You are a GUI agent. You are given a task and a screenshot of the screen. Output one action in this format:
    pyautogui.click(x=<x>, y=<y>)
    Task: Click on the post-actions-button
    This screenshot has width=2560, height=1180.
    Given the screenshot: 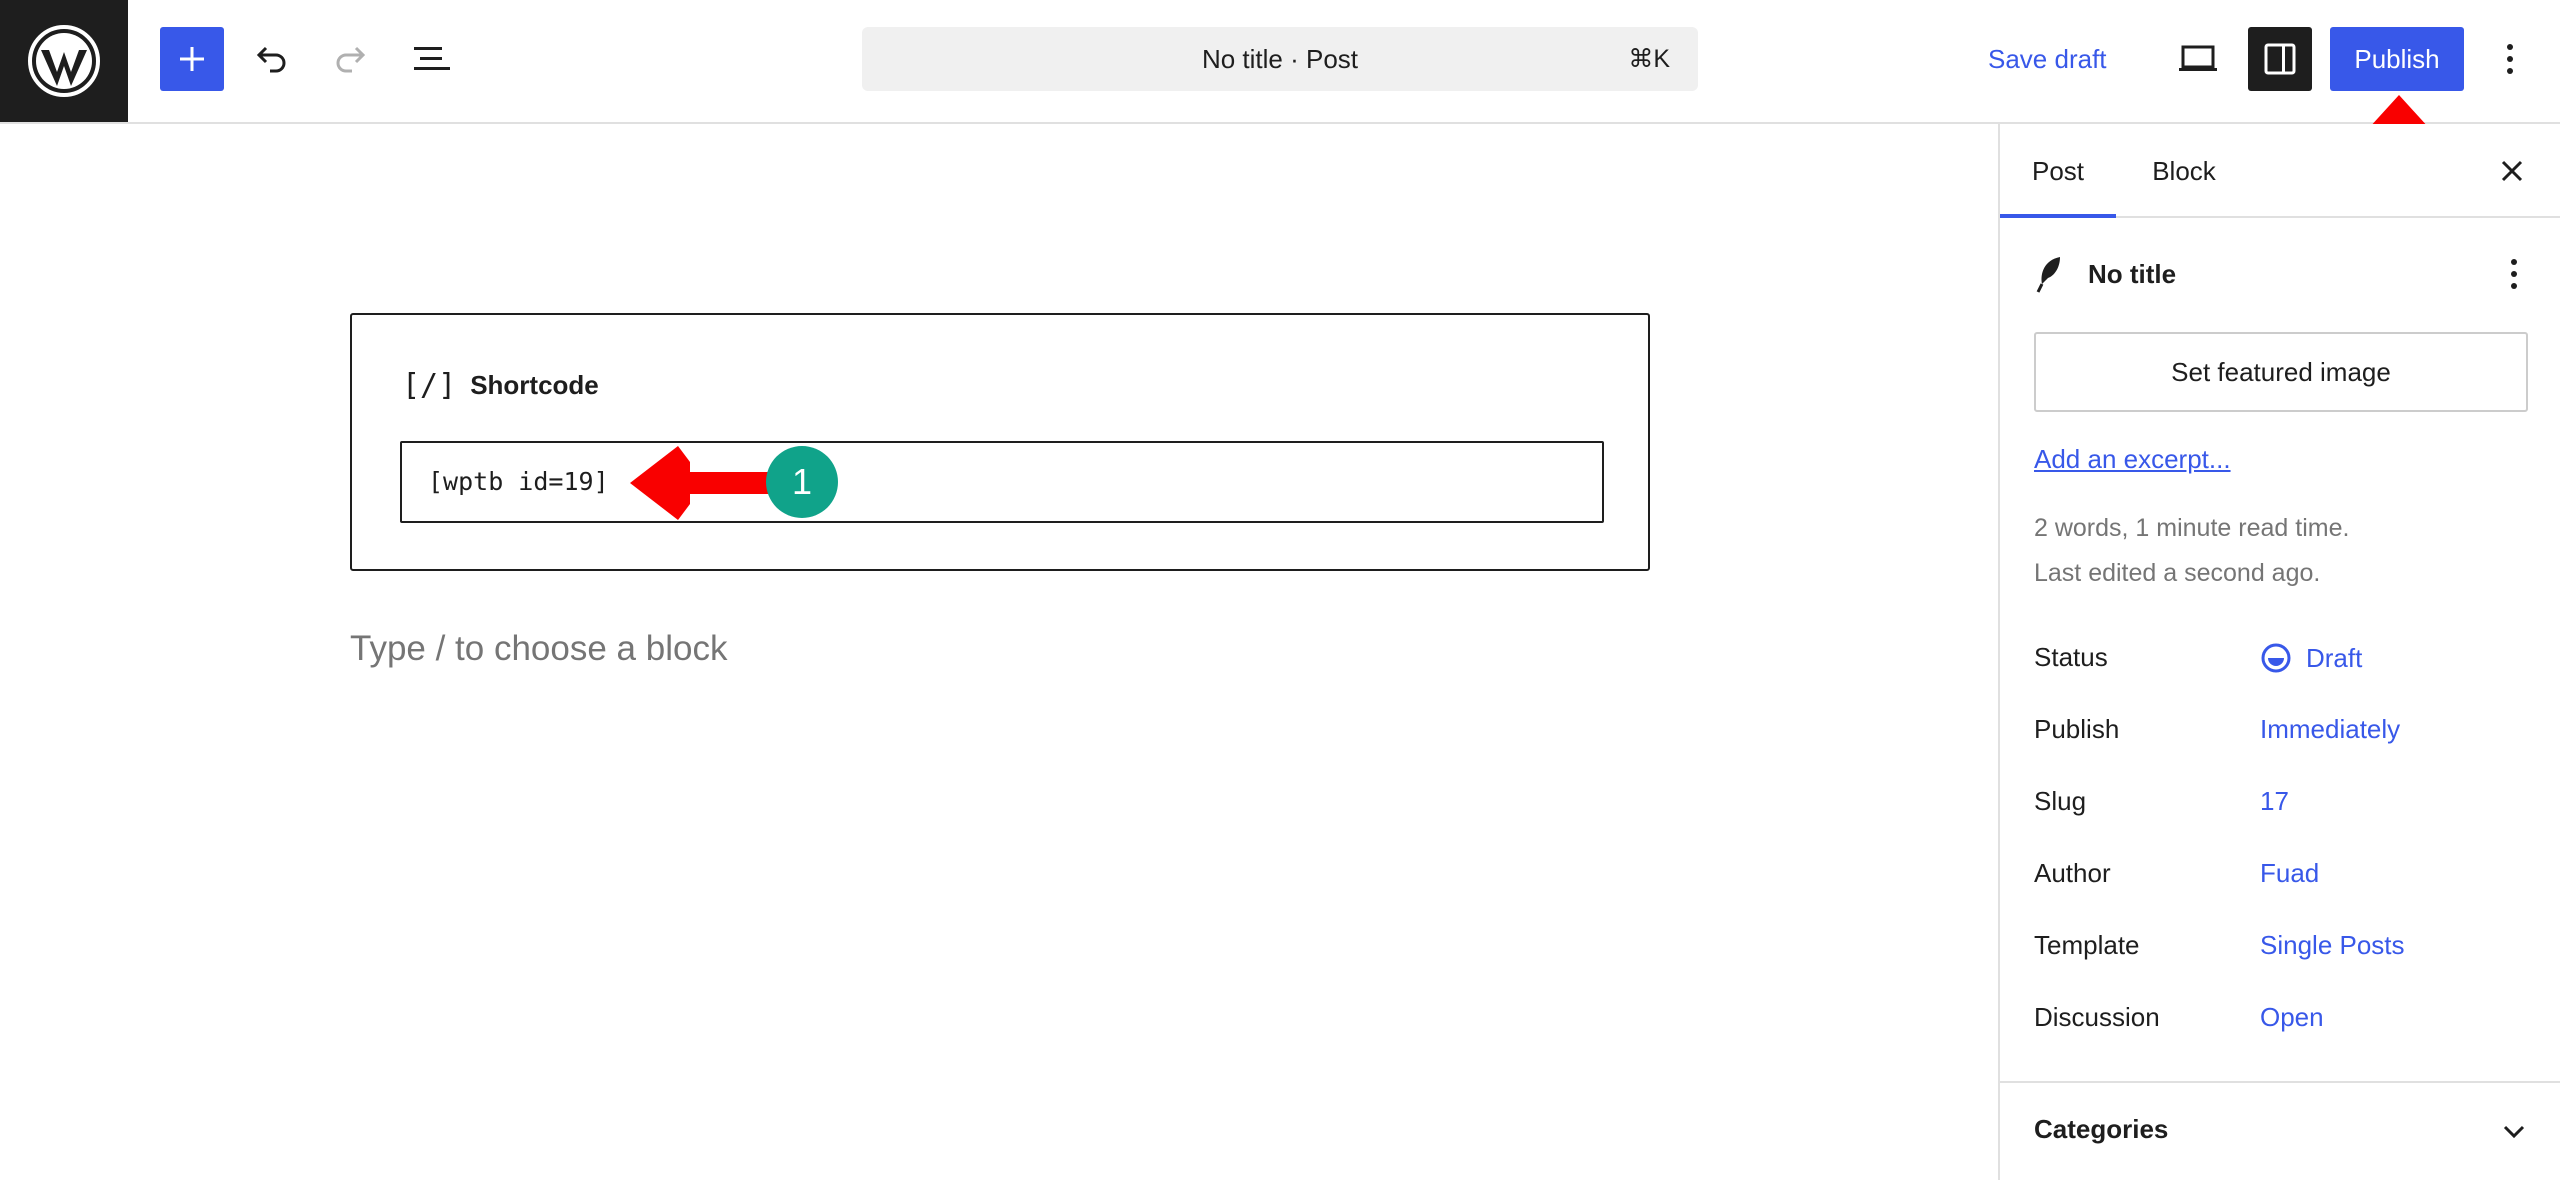 What is the action you would take?
    pyautogui.click(x=2514, y=274)
    